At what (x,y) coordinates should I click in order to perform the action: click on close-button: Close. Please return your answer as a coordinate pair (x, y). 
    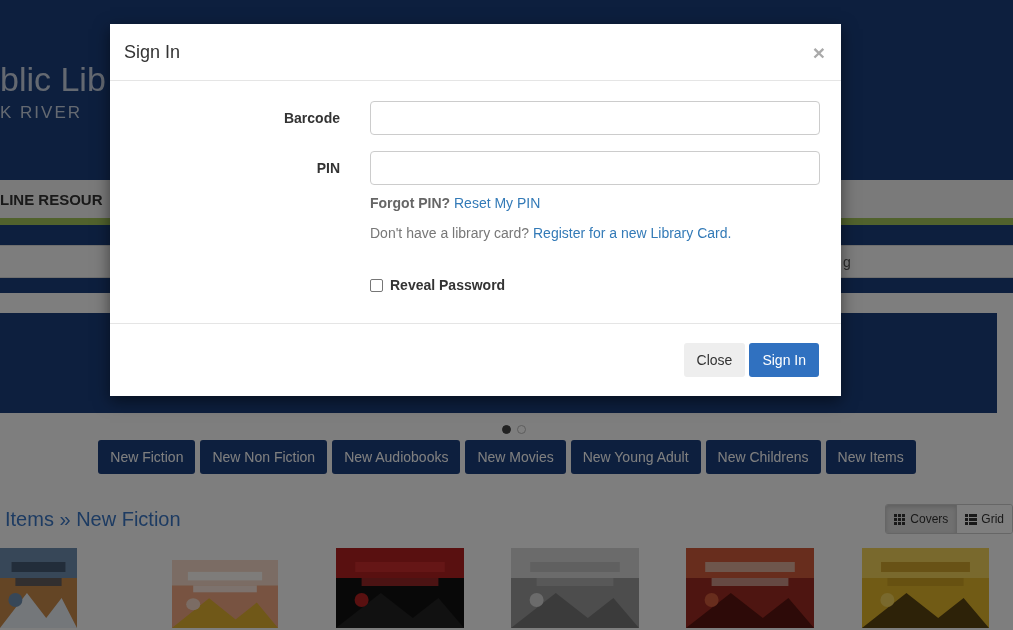
    Looking at the image, I should click on (714, 360).